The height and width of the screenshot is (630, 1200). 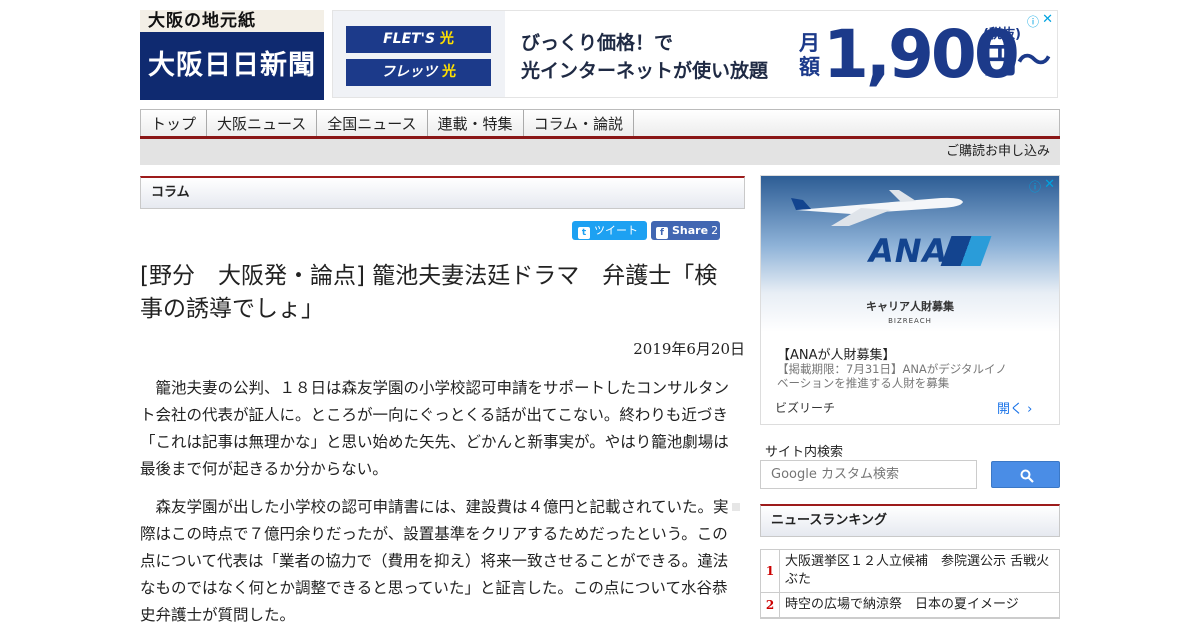 What do you see at coordinates (910, 321) in the screenshot?
I see `bizreach-brand: BIZREACH` at bounding box center [910, 321].